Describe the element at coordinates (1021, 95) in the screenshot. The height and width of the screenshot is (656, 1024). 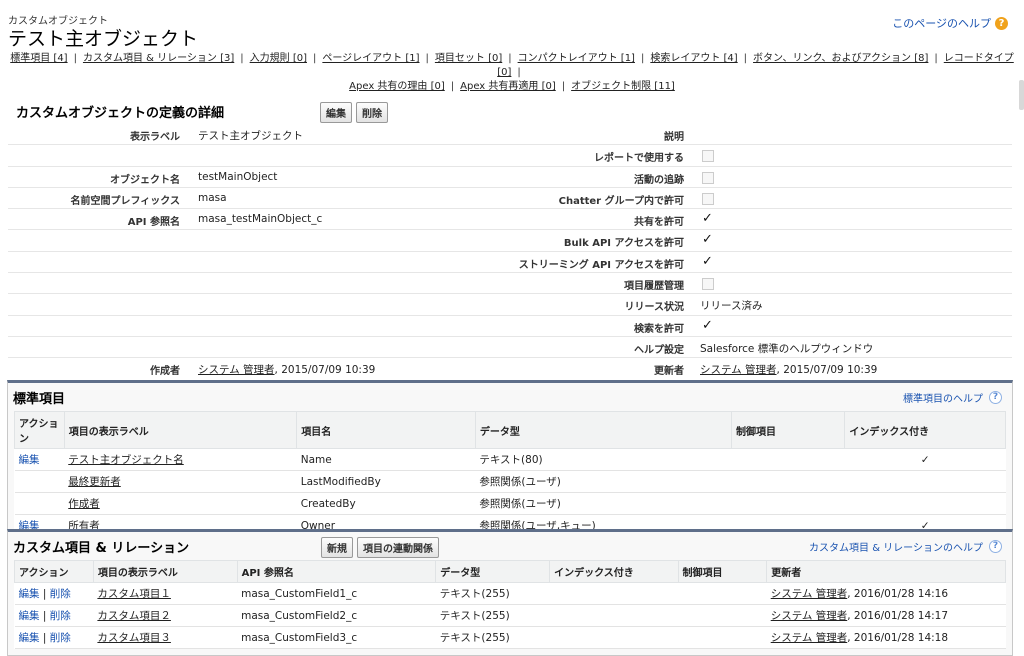
I see `scrollbar` at that location.